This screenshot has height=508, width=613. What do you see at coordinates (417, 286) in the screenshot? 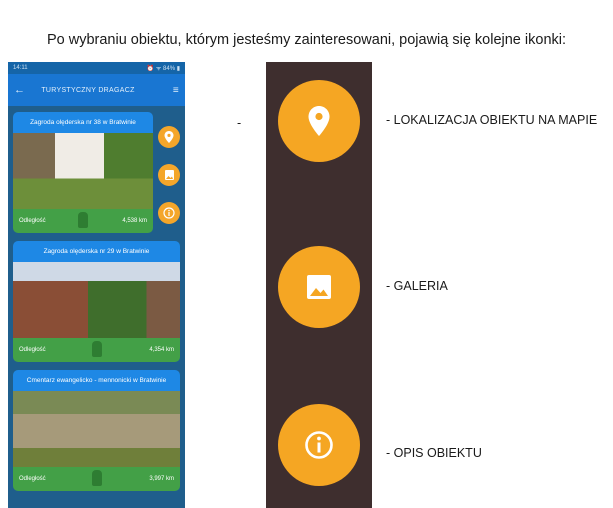
I see `gallery-legend-label: - GALERIA` at bounding box center [417, 286].